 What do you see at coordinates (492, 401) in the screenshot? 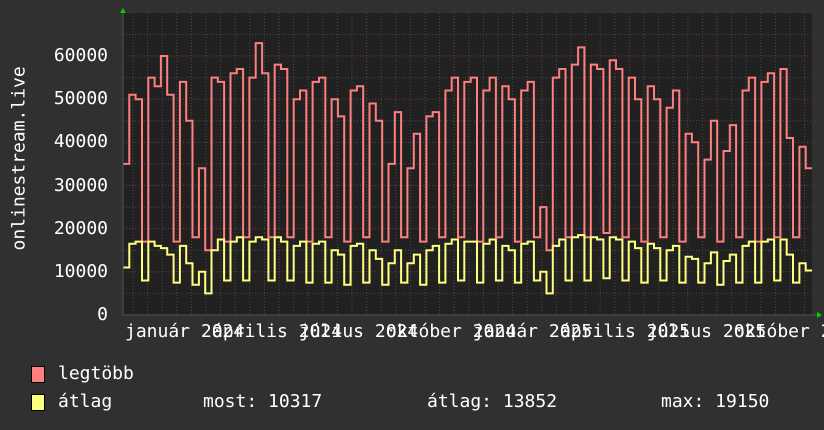
I see `legend-average-value: átlag: 13852` at bounding box center [492, 401].